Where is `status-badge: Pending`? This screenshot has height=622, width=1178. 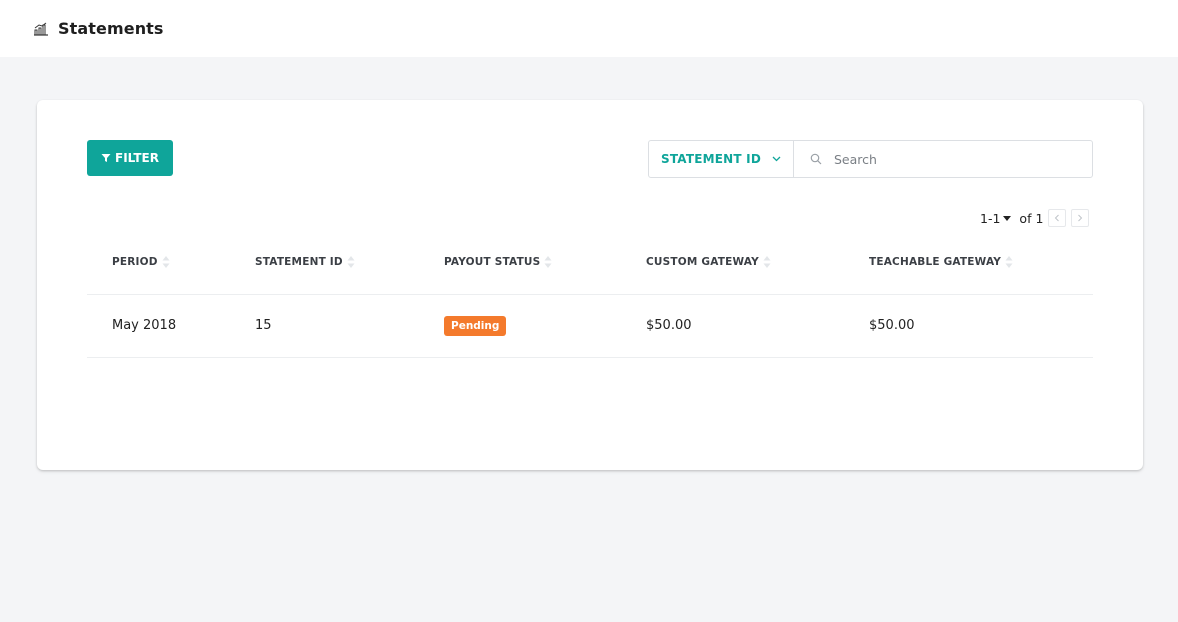
status-badge: Pending is located at coordinates (475, 325).